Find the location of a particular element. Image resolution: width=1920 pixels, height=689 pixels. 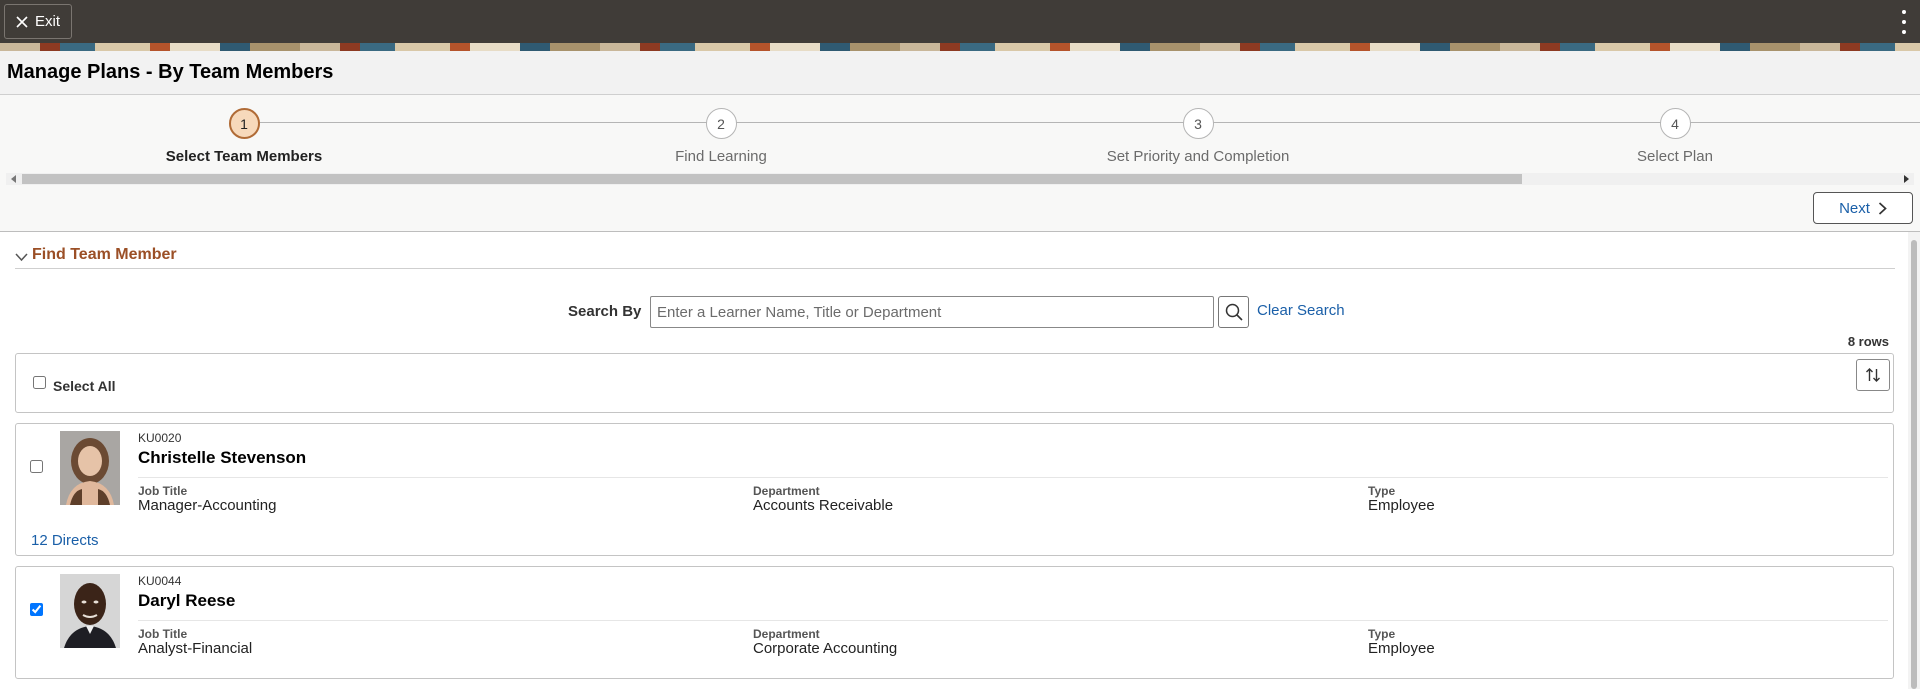

banner-decoration is located at coordinates (960, 47).